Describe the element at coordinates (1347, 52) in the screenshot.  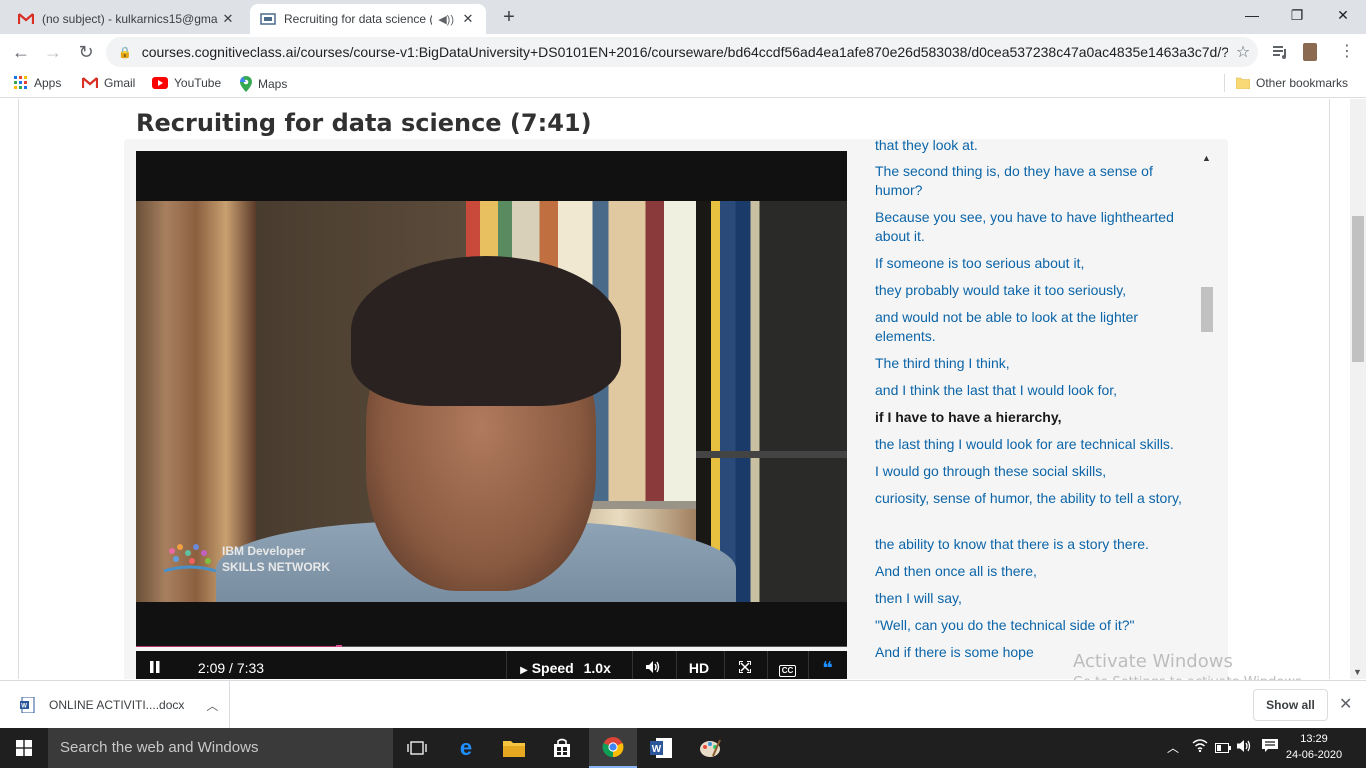
I see `menu-kebab-icon: ⋮` at that location.